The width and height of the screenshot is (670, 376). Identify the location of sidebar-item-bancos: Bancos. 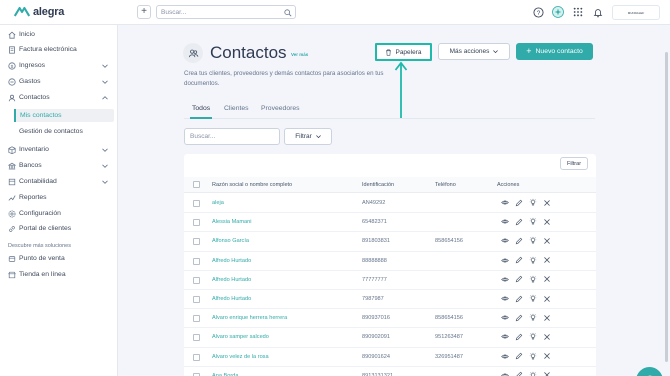
(59, 166).